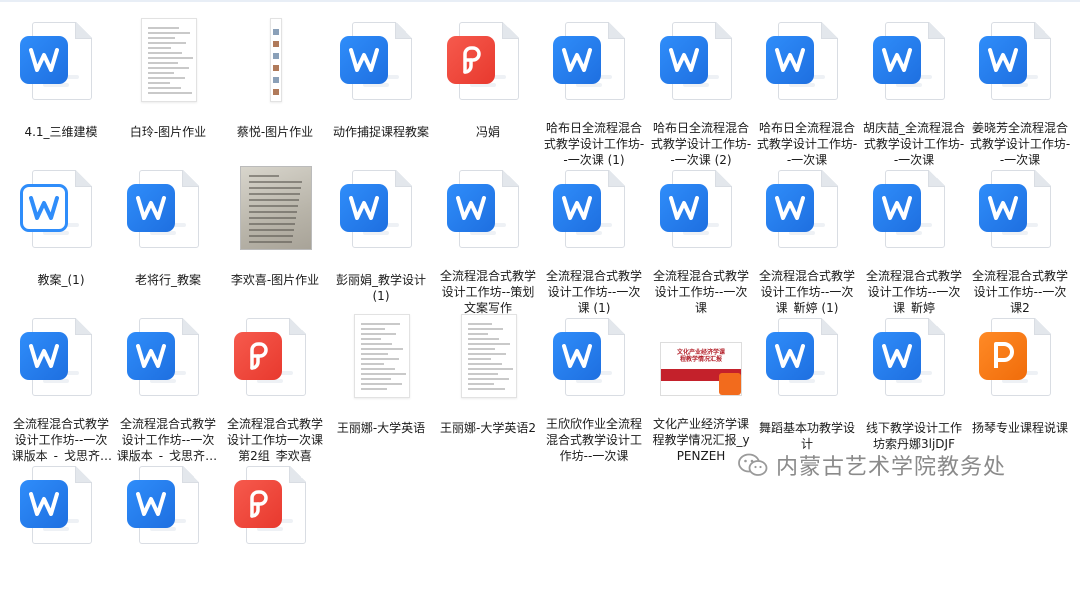 The width and height of the screenshot is (1080, 610). I want to click on file-item: 全流程混合式教学设计工作坊--一次课版本_-_戈思齐_AU0PmbS, so click(168, 387).